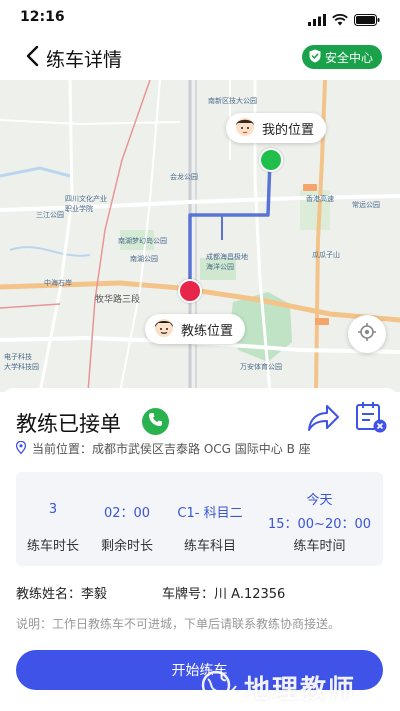 This screenshot has height=711, width=400. Describe the element at coordinates (42, 17) in the screenshot. I see `status-time: 12:16` at that location.